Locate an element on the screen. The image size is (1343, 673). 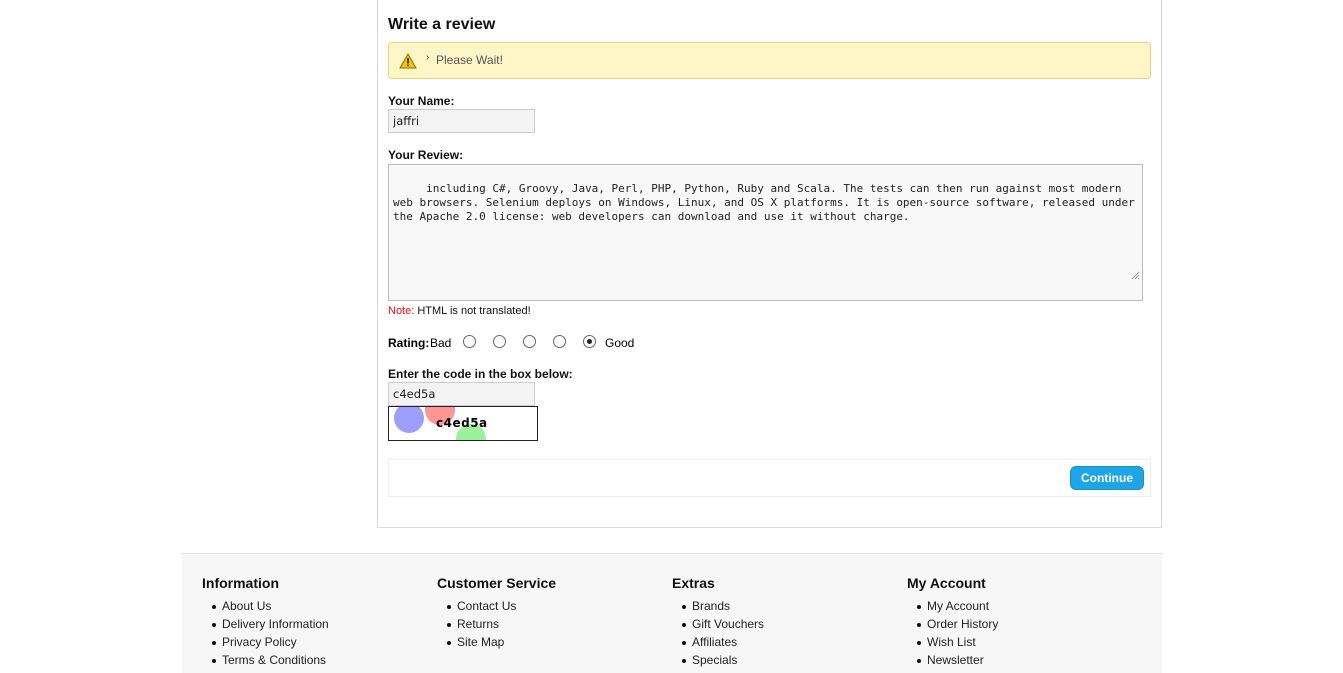
footer-link: Terms & Conditions is located at coordinates (312, 662).